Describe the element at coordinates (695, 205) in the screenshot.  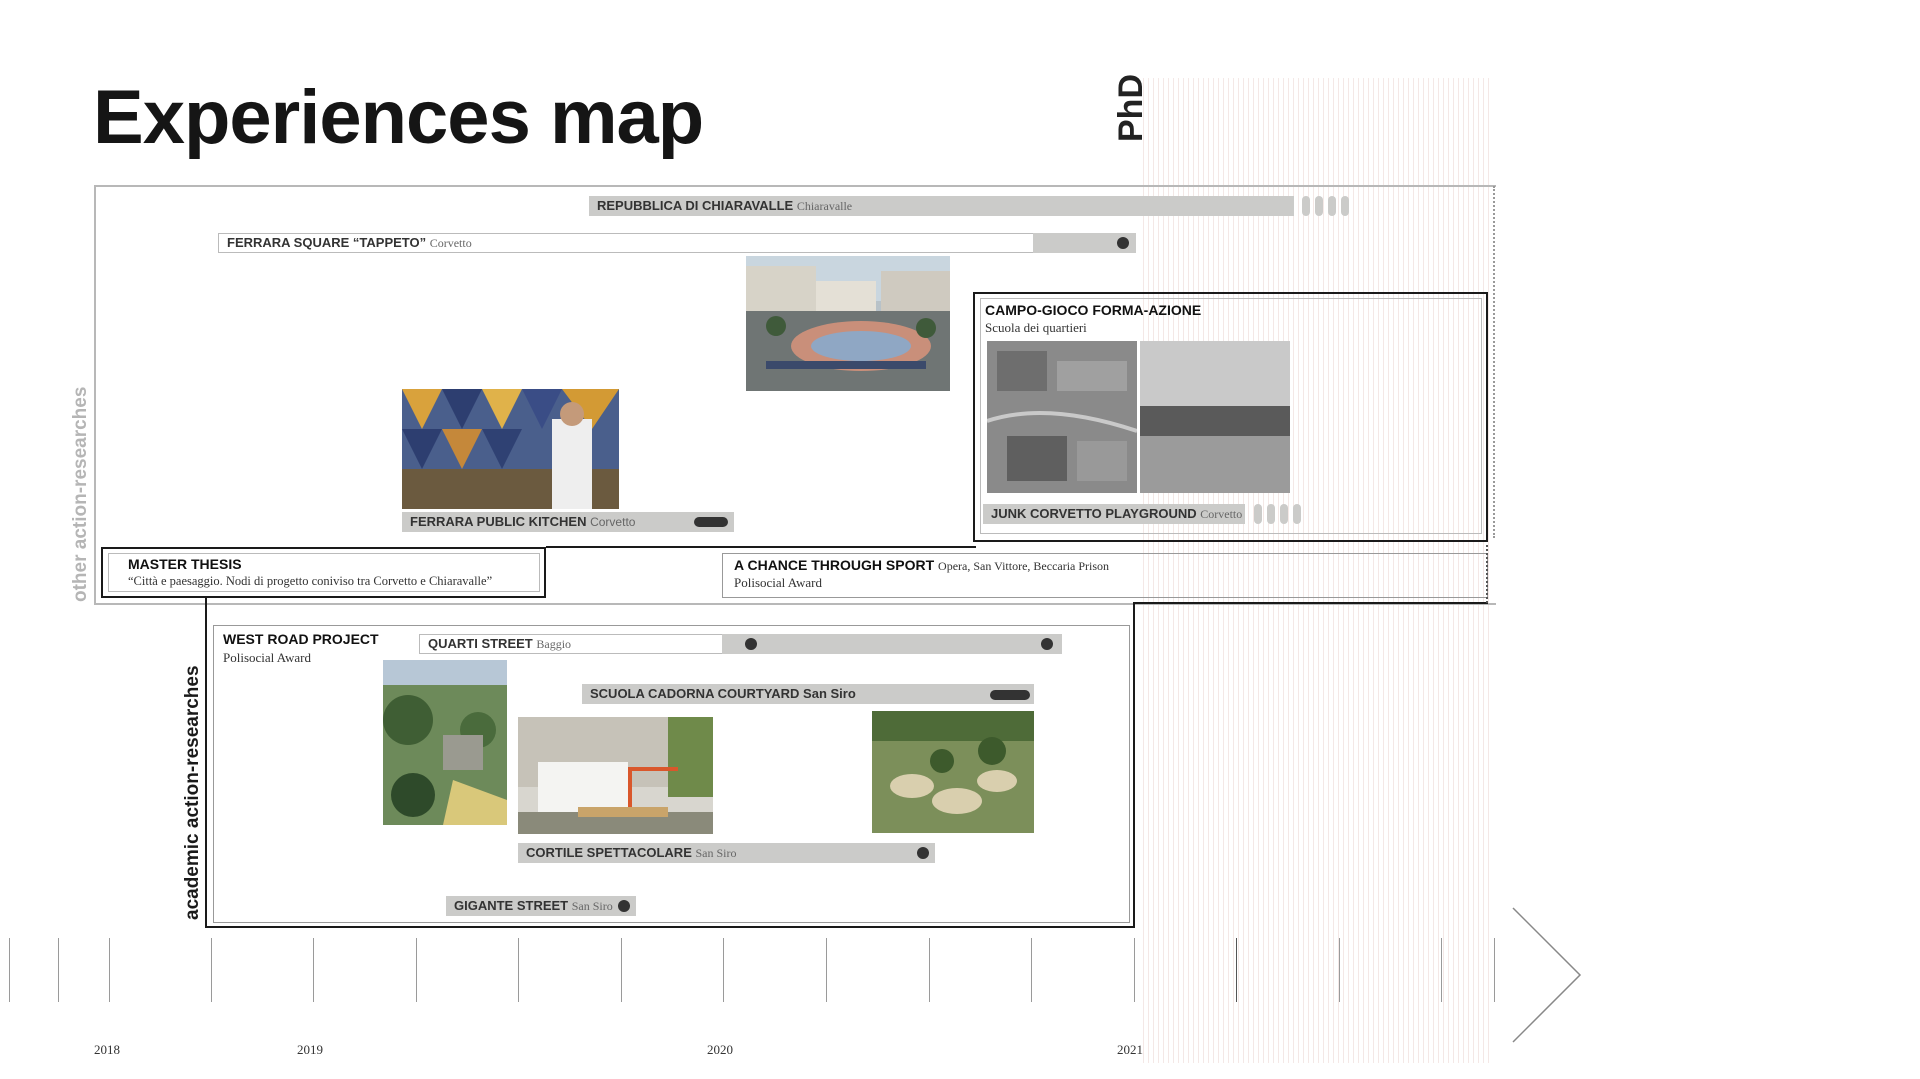
I see `repubblica-name: REPUBBLICA DI CHIARAVALLE` at that location.